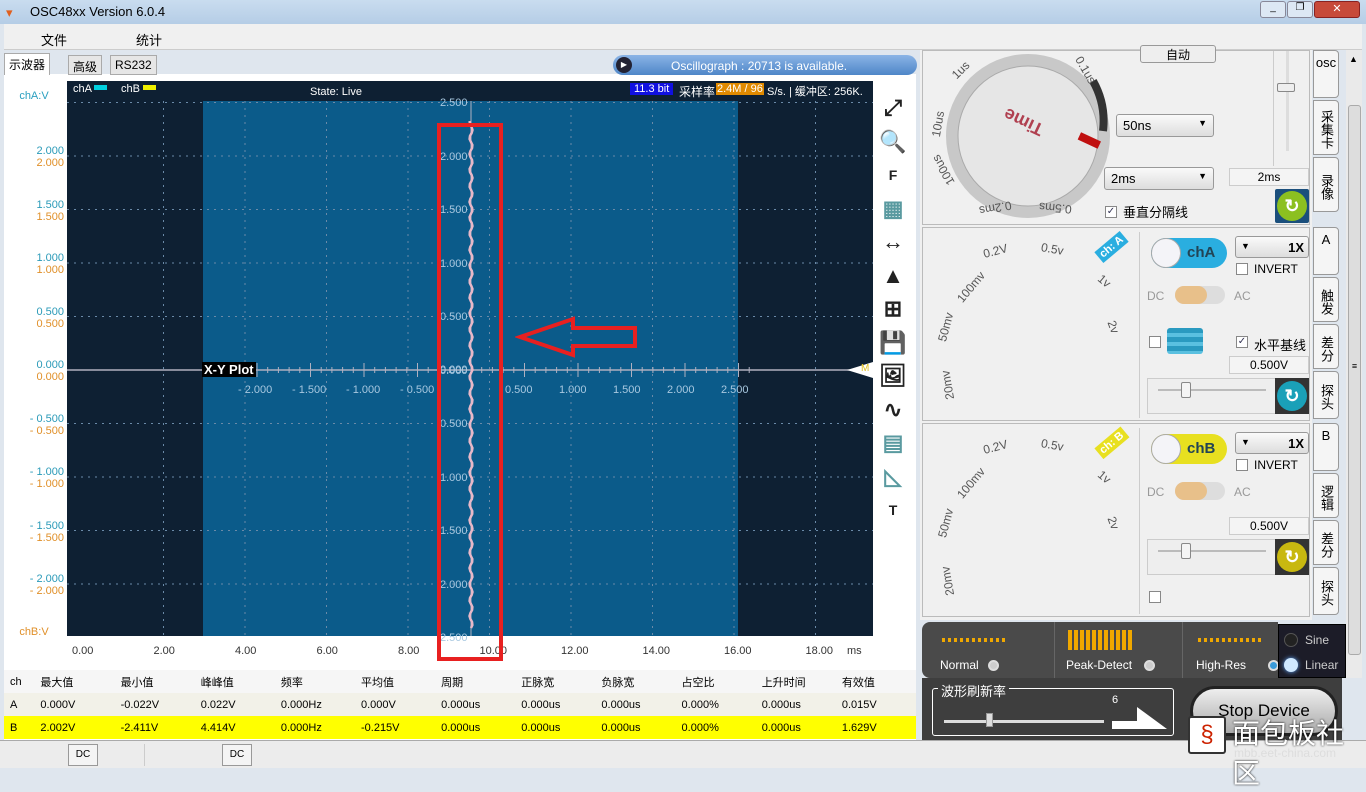 The height and width of the screenshot is (792, 1366). I want to click on timebase-select: 2ms ▼, so click(1159, 178).